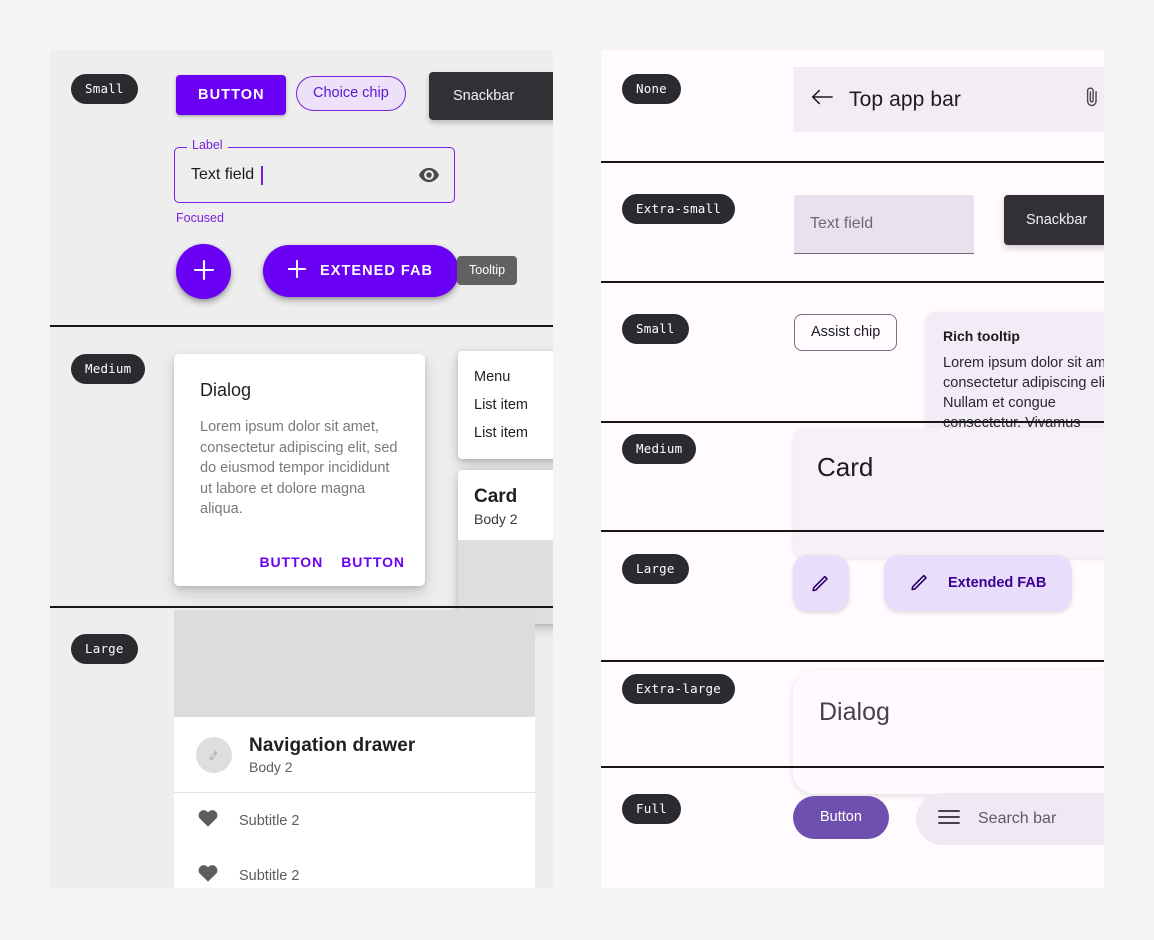 The width and height of the screenshot is (1154, 940). I want to click on eye-icon, so click(429, 175).